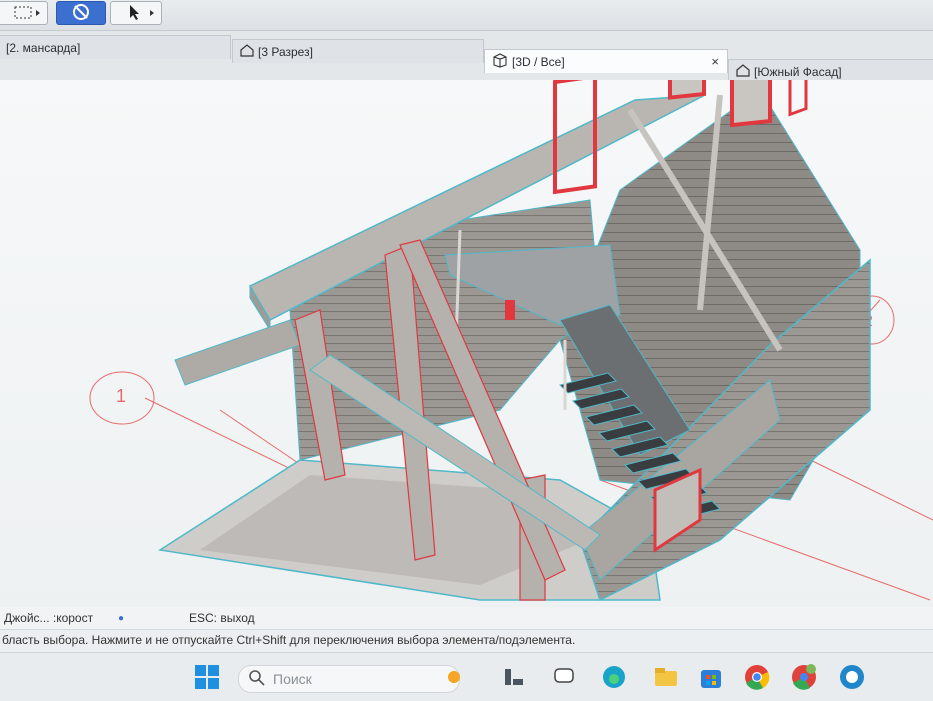 Image resolution: width=933 pixels, height=701 pixels. What do you see at coordinates (454, 677) in the screenshot?
I see `weather-icon` at bounding box center [454, 677].